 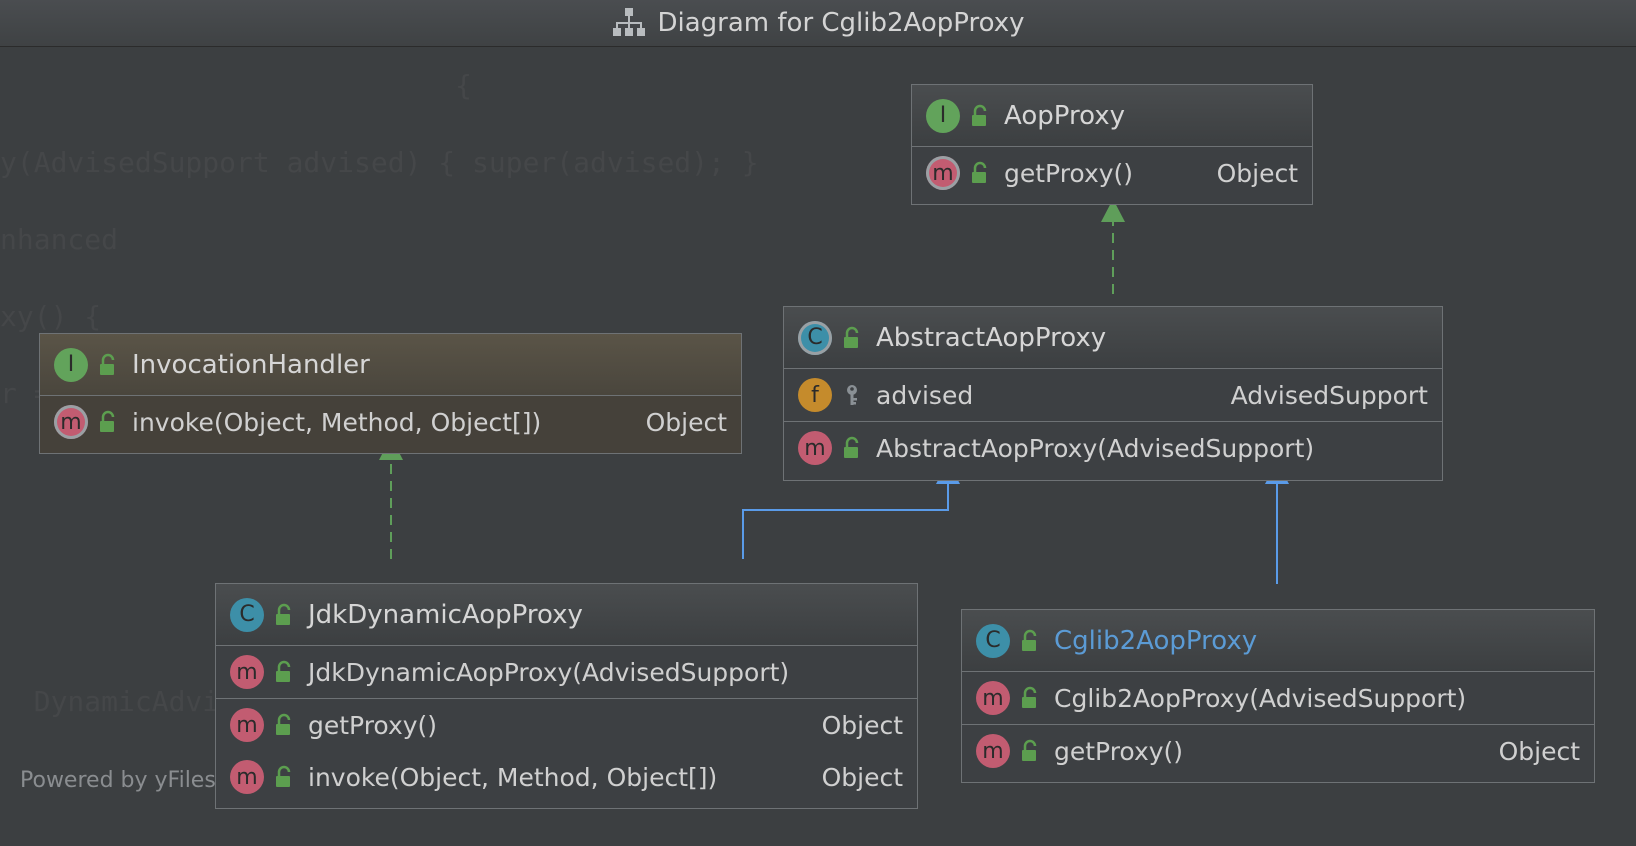 I want to click on node-title: Cglib2AopProxy, so click(x=1156, y=640).